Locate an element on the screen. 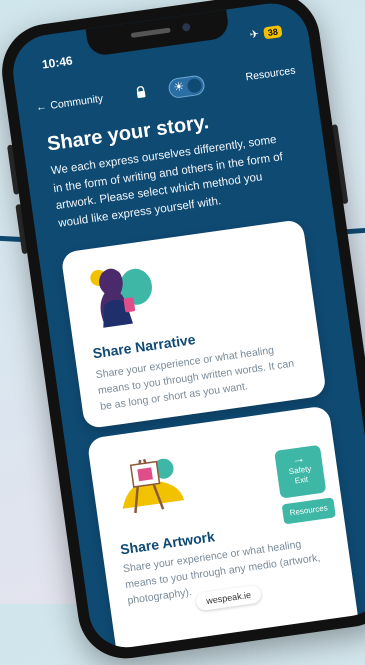 The width and height of the screenshot is (365, 665). back-label: Community is located at coordinates (76, 102).